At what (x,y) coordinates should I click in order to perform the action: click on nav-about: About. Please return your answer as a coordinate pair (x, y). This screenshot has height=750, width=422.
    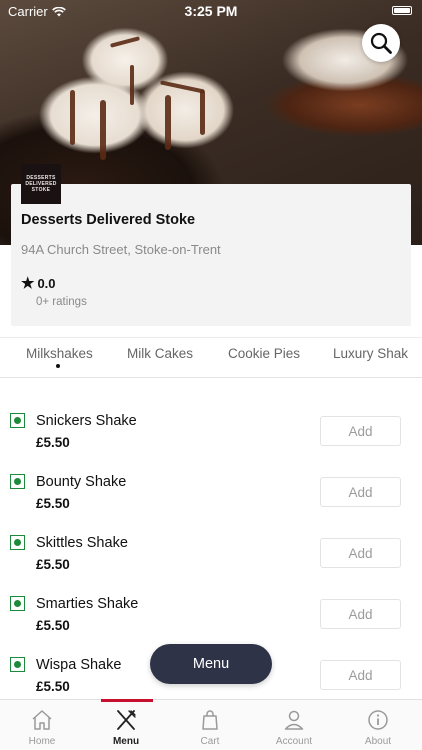
    Looking at the image, I should click on (378, 725).